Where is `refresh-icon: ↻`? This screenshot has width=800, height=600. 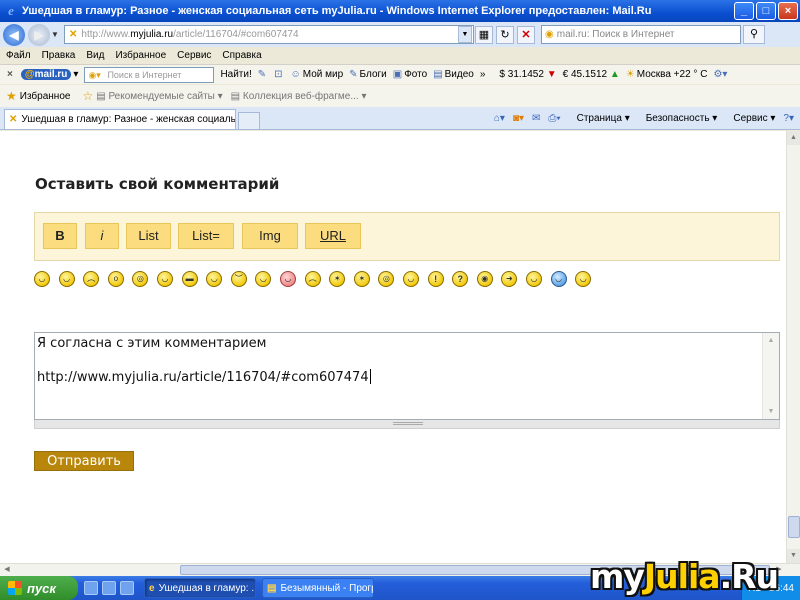 refresh-icon: ↻ is located at coordinates (505, 34).